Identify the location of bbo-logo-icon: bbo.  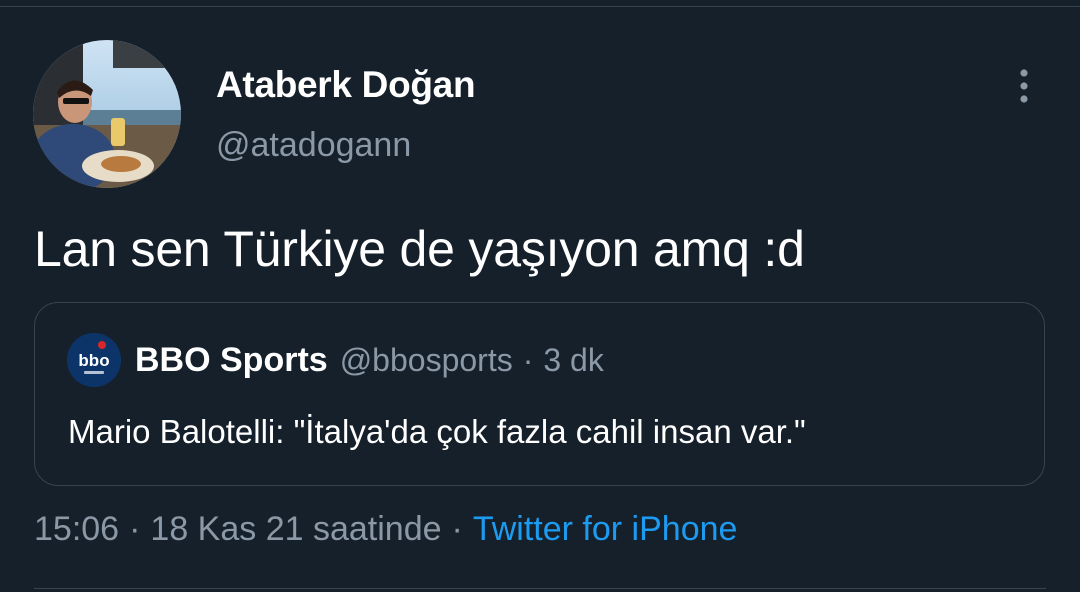
(94, 360).